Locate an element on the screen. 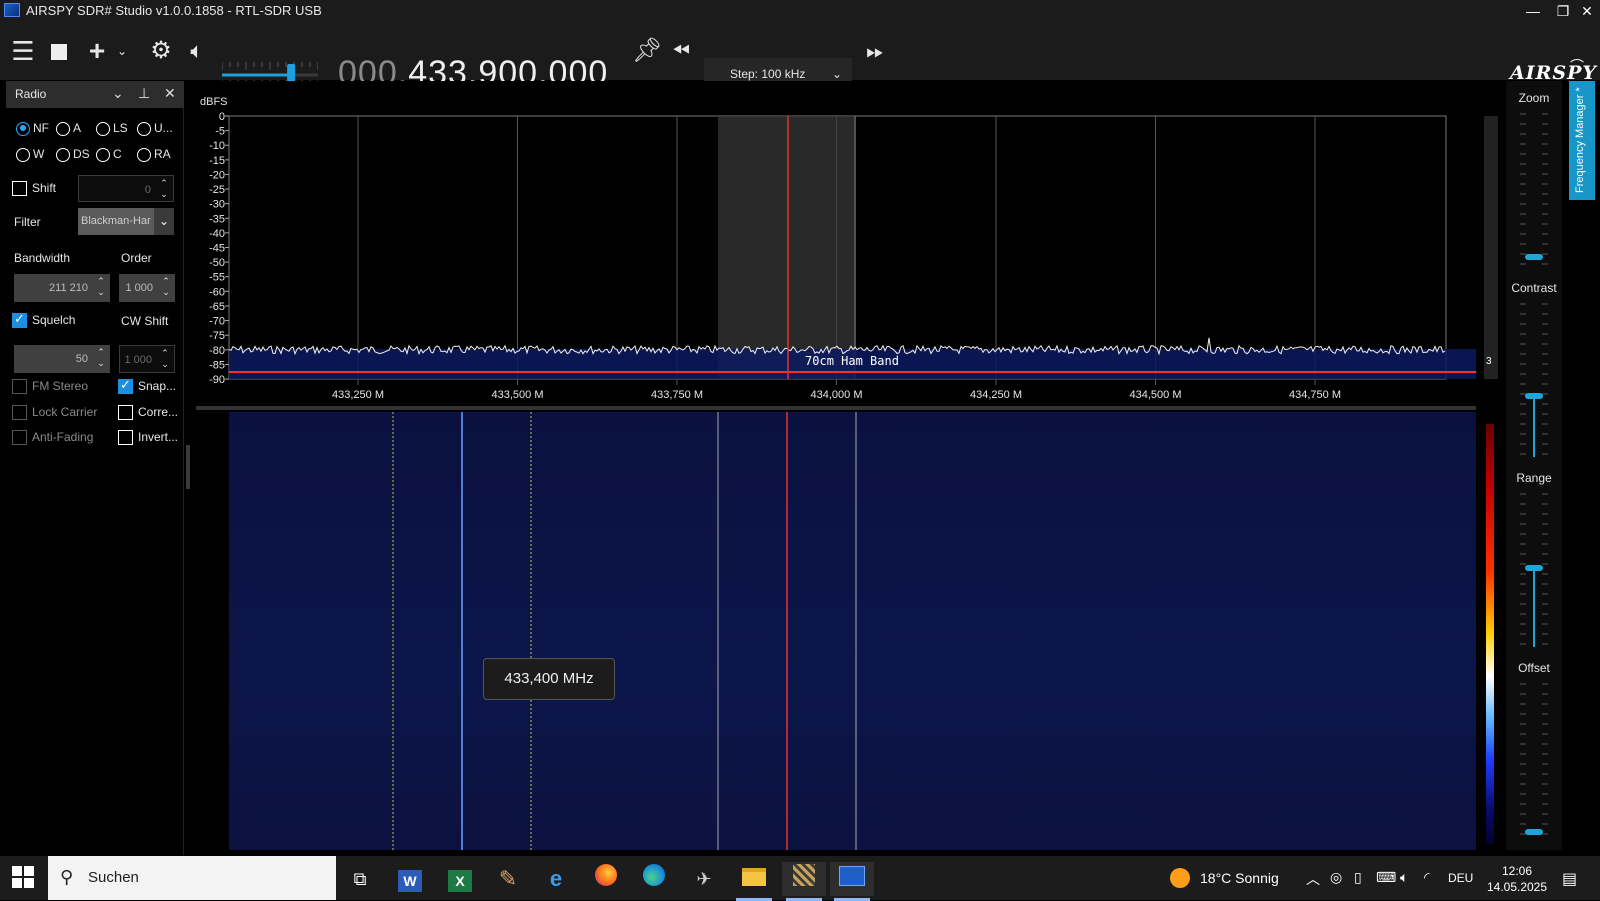 The image size is (1600, 901). close-icon: ✕ is located at coordinates (170, 93).